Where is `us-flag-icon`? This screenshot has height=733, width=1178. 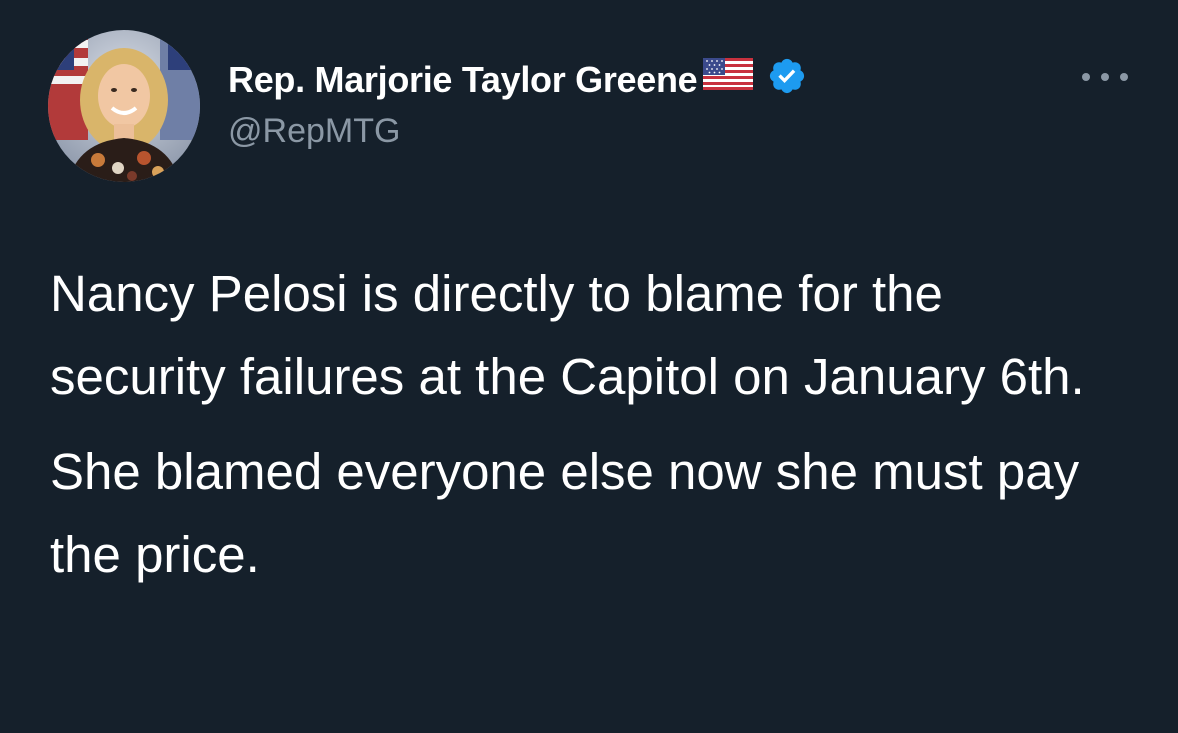
us-flag-icon is located at coordinates (728, 76).